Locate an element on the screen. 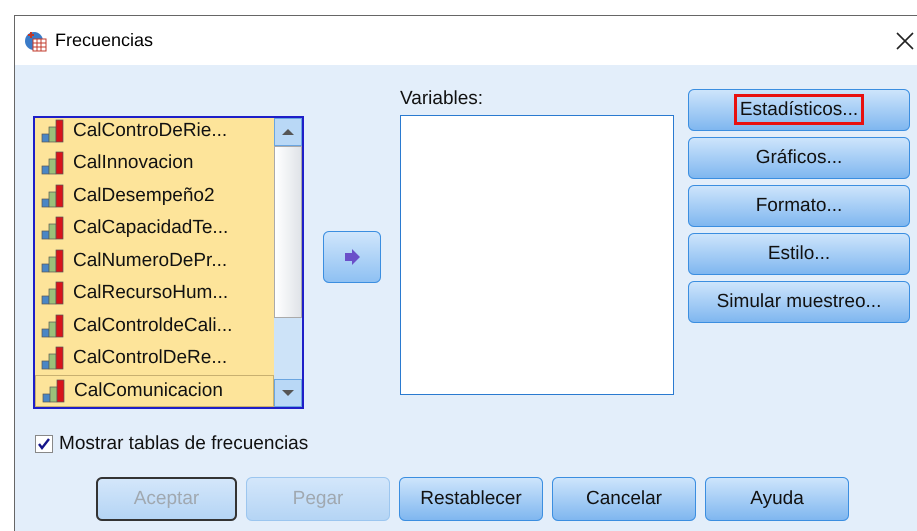 The width and height of the screenshot is (917, 531). dialog-button: Ayuda is located at coordinates (777, 499).